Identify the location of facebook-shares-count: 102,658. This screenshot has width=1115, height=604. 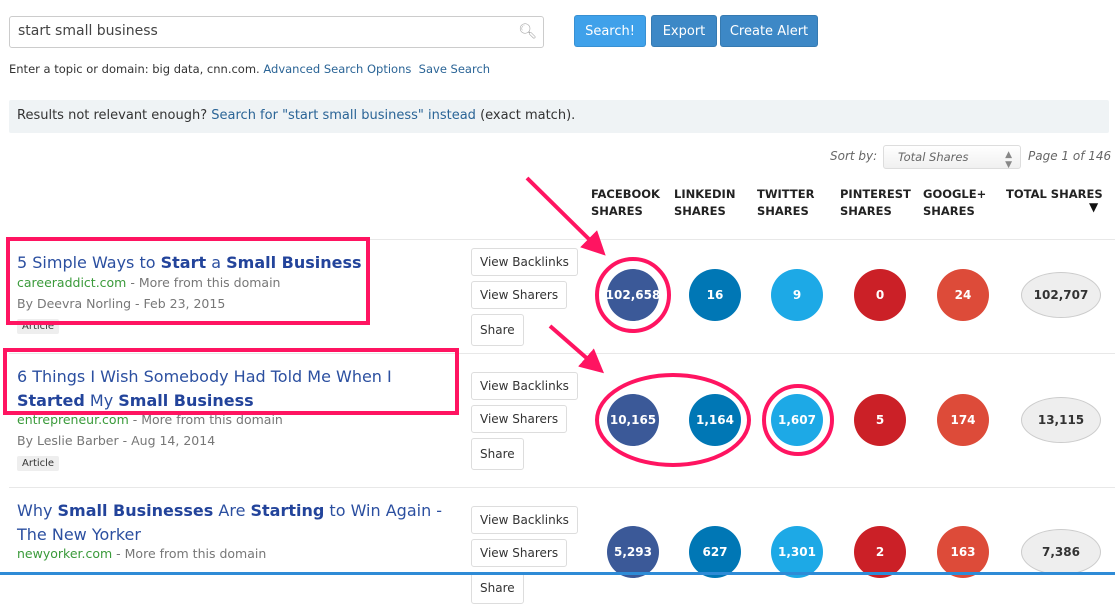
(633, 295).